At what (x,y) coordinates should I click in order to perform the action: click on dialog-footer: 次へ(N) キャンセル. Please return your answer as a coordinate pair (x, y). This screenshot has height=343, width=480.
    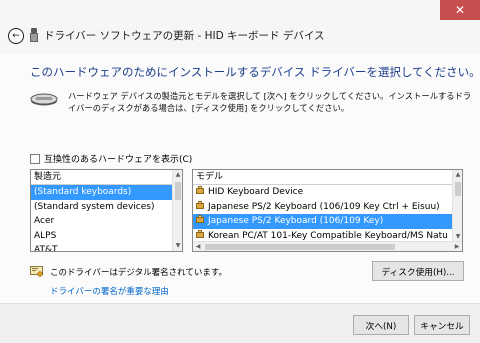
    Looking at the image, I should click on (240, 323).